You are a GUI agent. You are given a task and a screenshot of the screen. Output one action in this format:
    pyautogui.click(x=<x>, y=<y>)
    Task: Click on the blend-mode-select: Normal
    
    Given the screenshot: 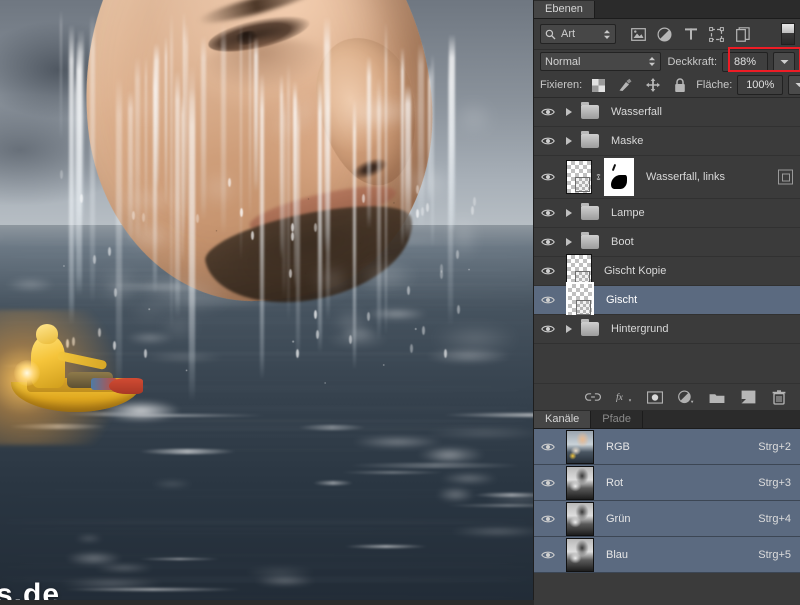 What is the action you would take?
    pyautogui.click(x=601, y=61)
    